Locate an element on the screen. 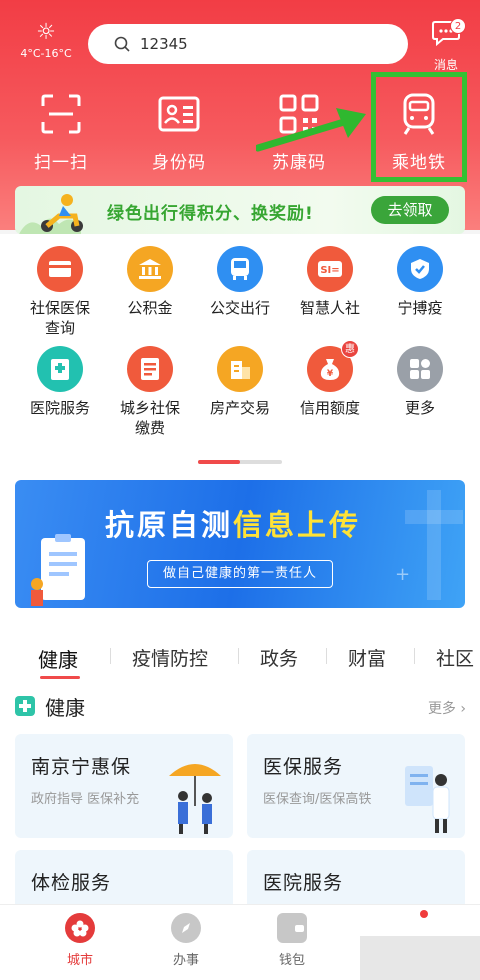  page-indicator-active is located at coordinates (219, 462).